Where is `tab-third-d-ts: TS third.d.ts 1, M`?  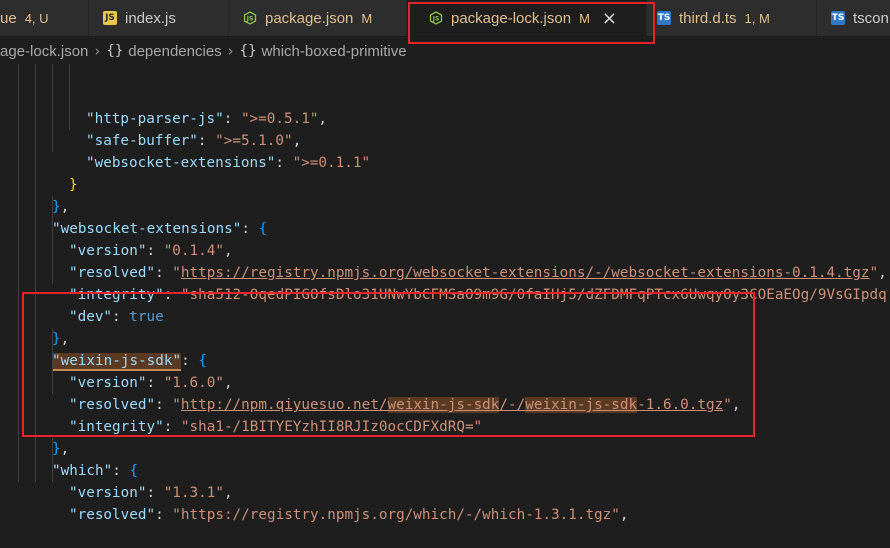
tab-third-d-ts: TS third.d.ts 1, M is located at coordinates (732, 18).